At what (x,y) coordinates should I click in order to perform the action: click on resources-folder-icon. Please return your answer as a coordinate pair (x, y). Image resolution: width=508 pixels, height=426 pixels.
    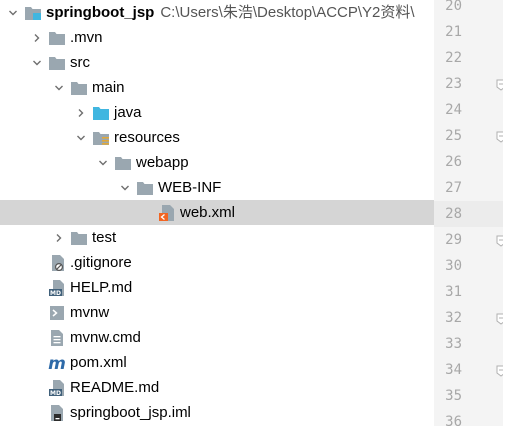
    Looking at the image, I should click on (101, 138).